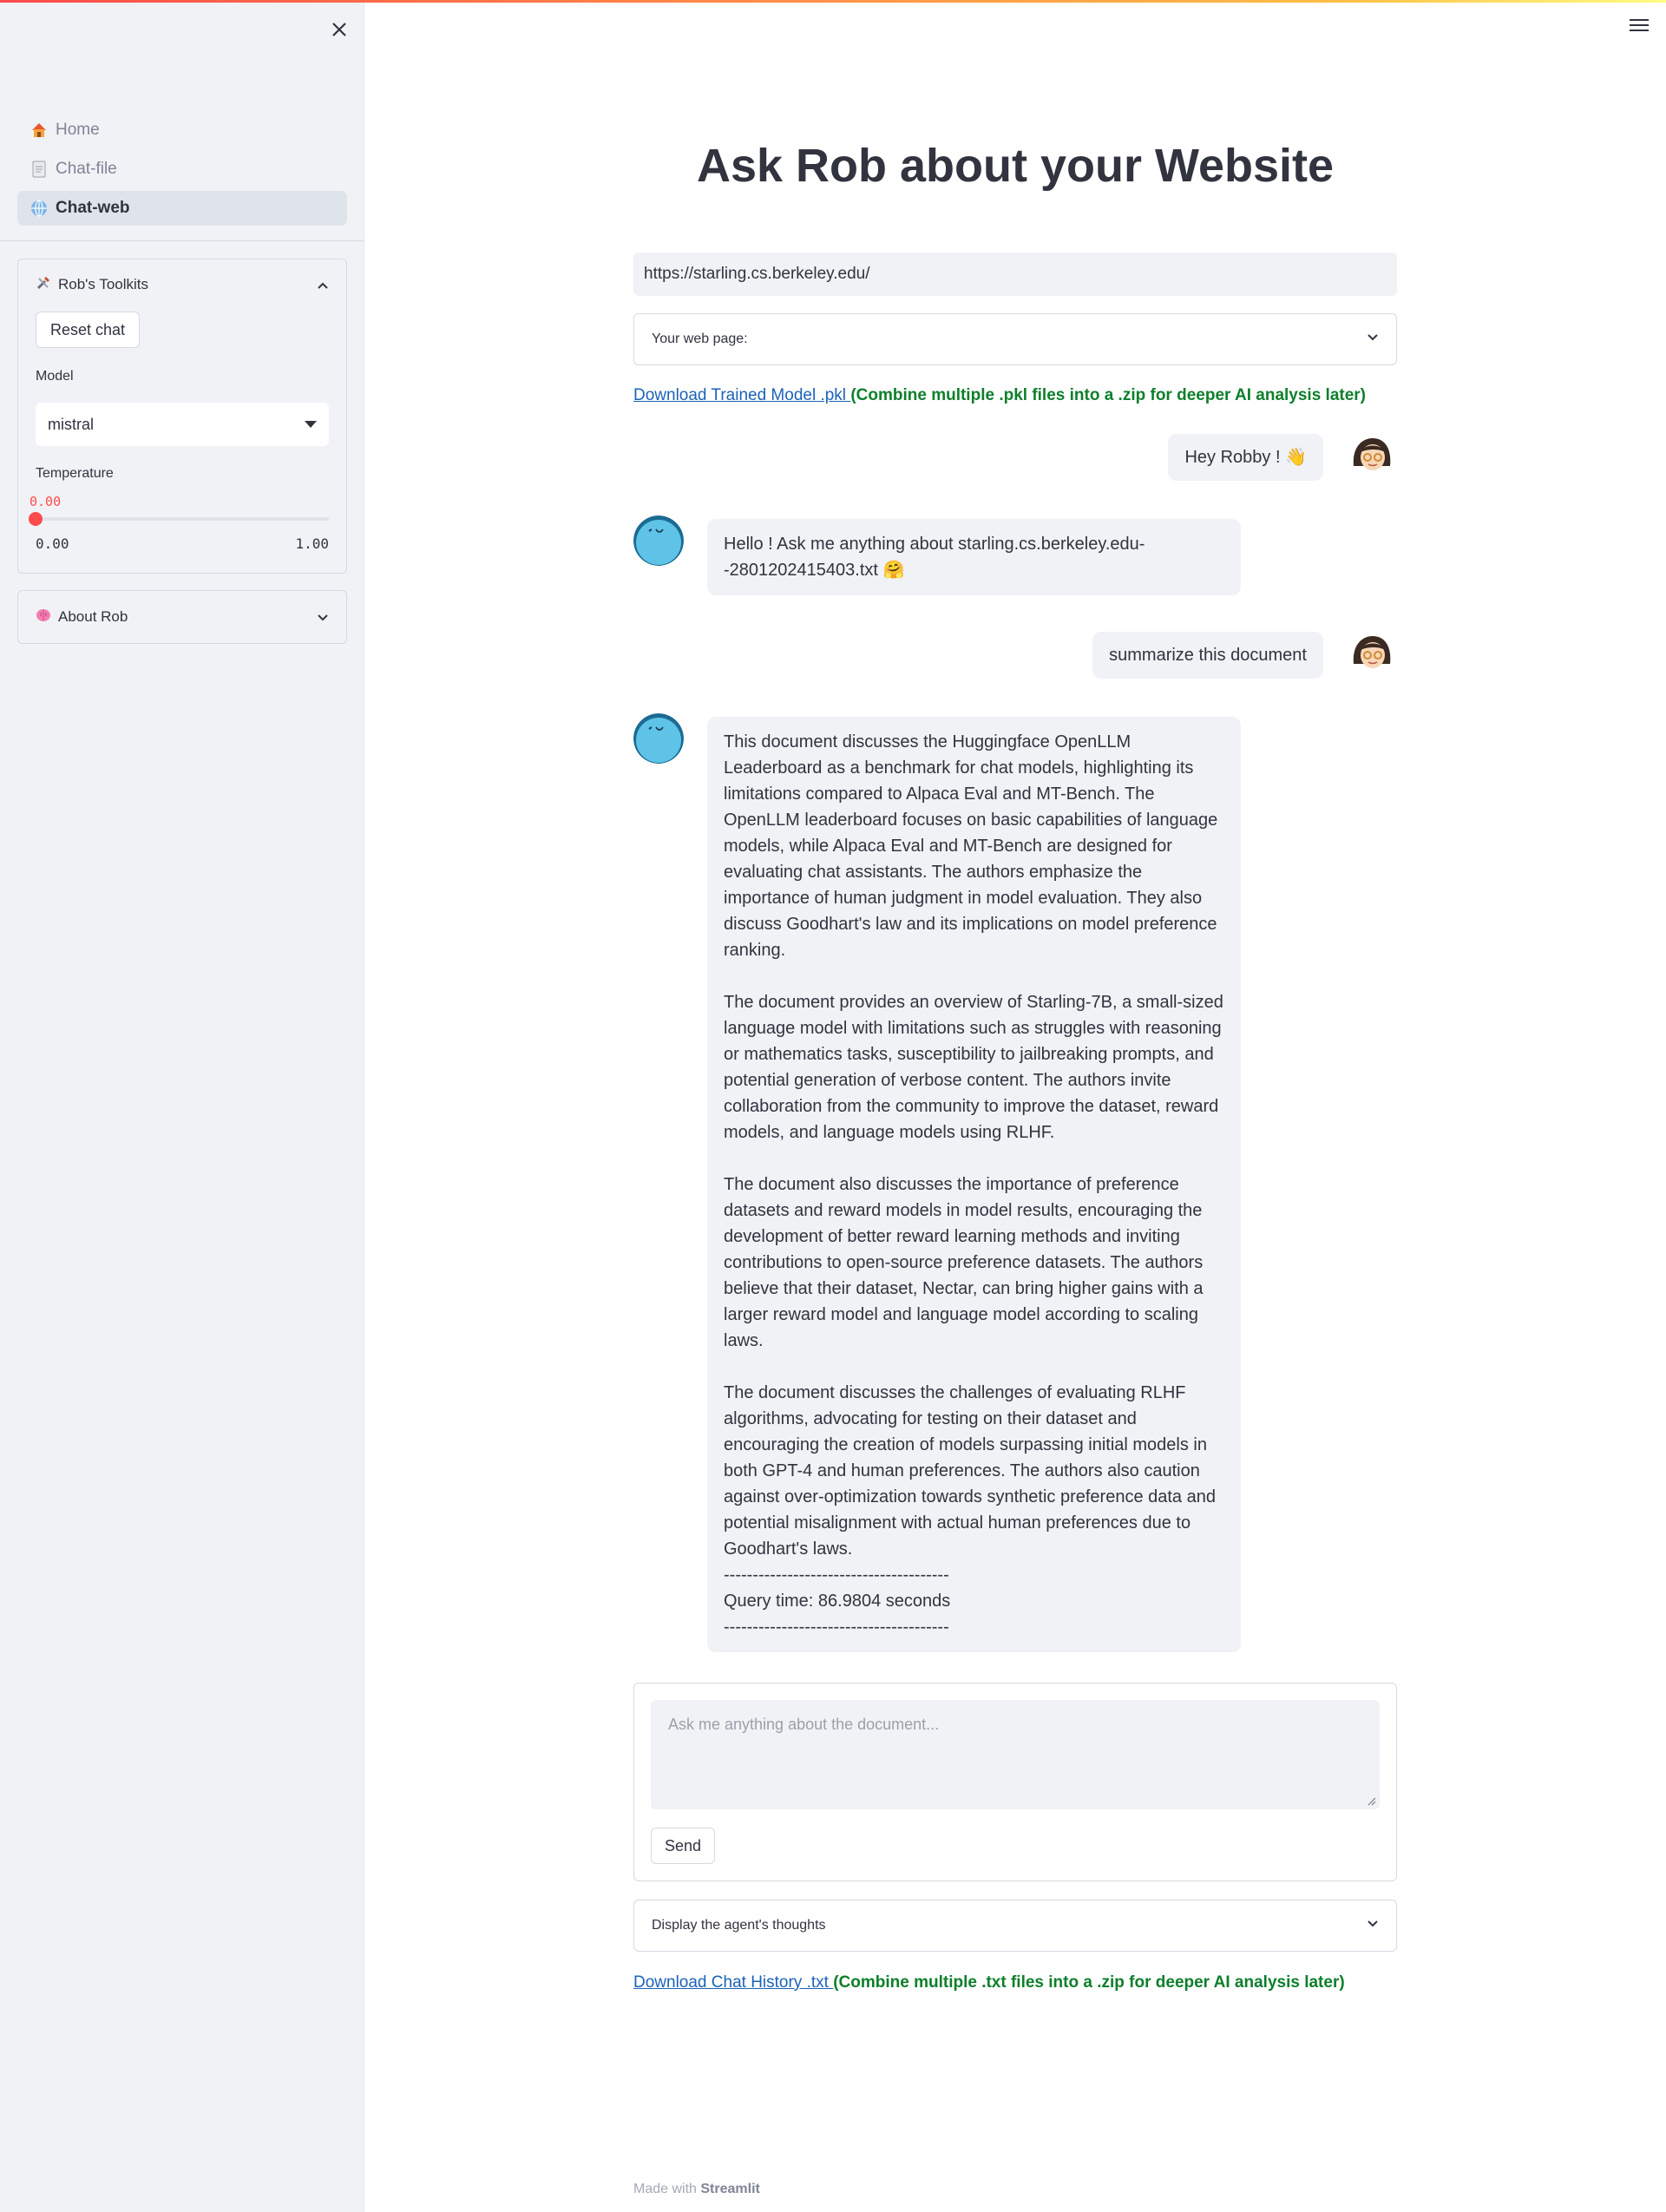  What do you see at coordinates (52, 543) in the screenshot?
I see `temperature-min-label: 0.00` at bounding box center [52, 543].